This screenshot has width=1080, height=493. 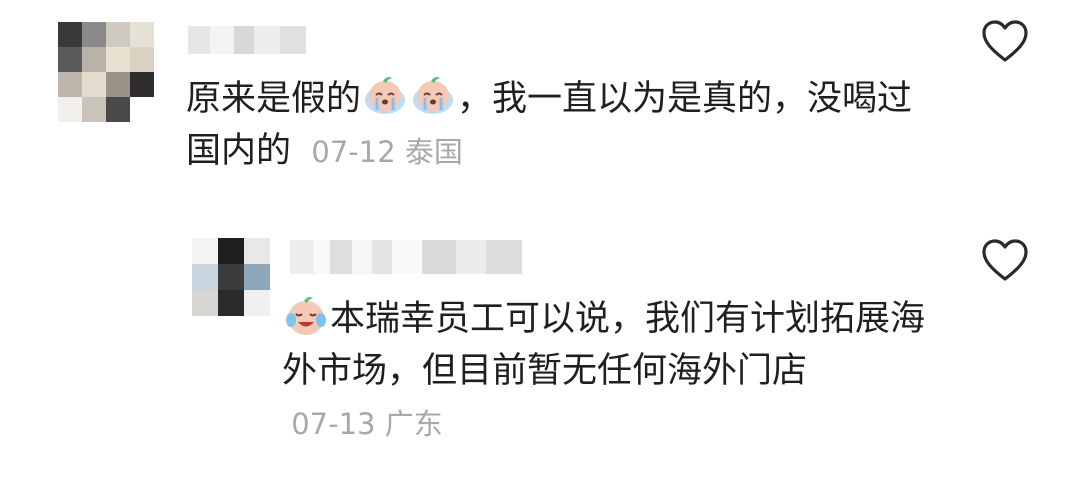 What do you see at coordinates (274, 99) in the screenshot?
I see `comment-body: 原来是假的` at bounding box center [274, 99].